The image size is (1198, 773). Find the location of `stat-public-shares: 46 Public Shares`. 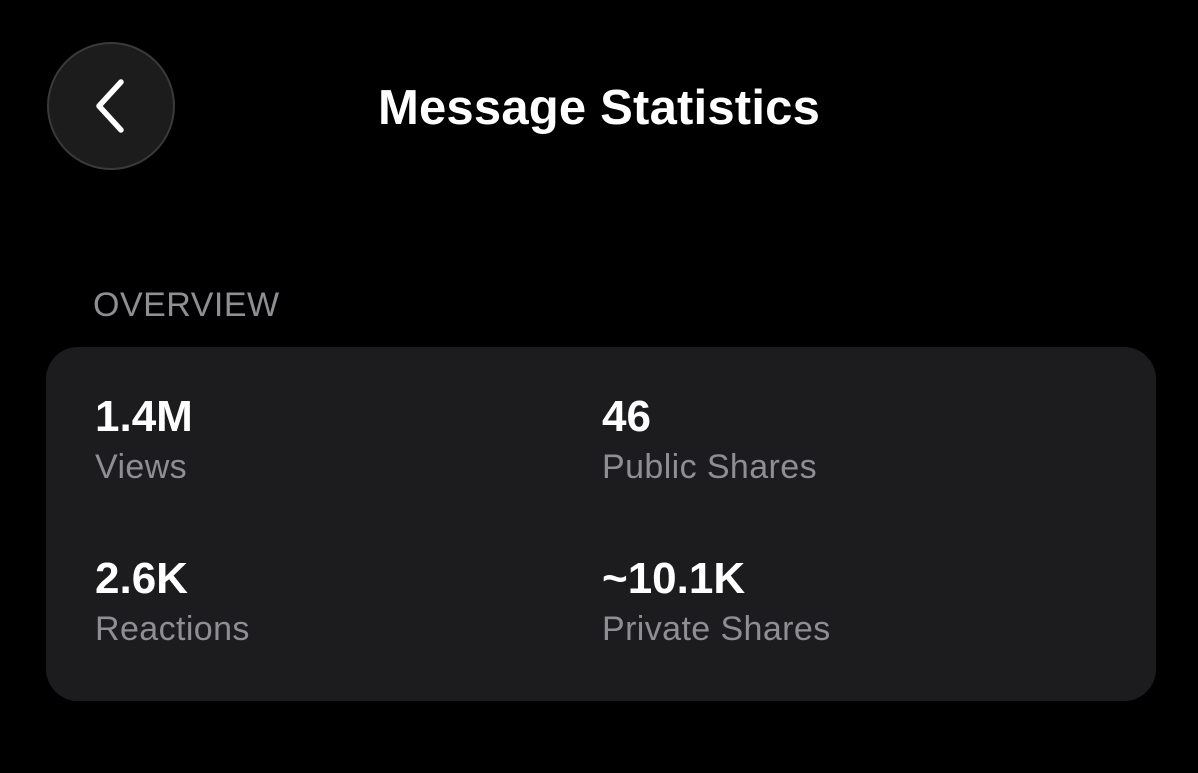

stat-public-shares: 46 Public Shares is located at coordinates (709, 440).